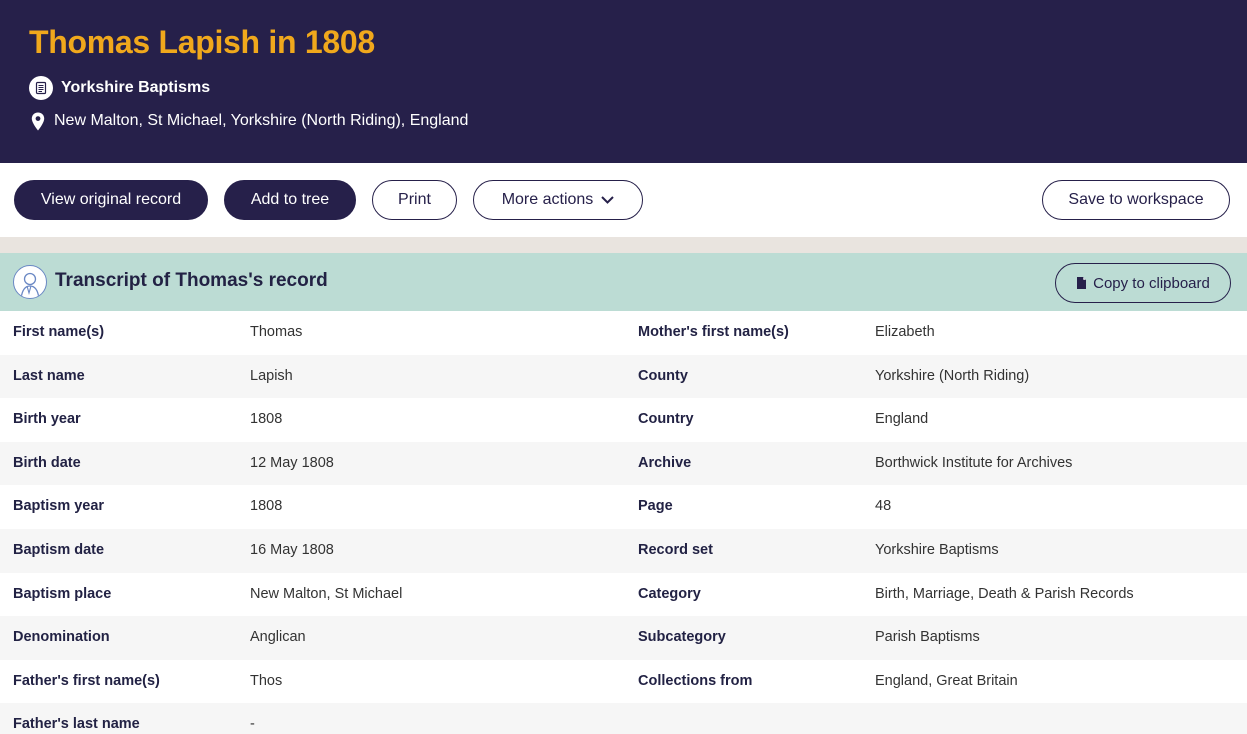 The height and width of the screenshot is (734, 1247). Describe the element at coordinates (937, 549) in the screenshot. I see `field-value: Yorkshire Baptisms` at that location.